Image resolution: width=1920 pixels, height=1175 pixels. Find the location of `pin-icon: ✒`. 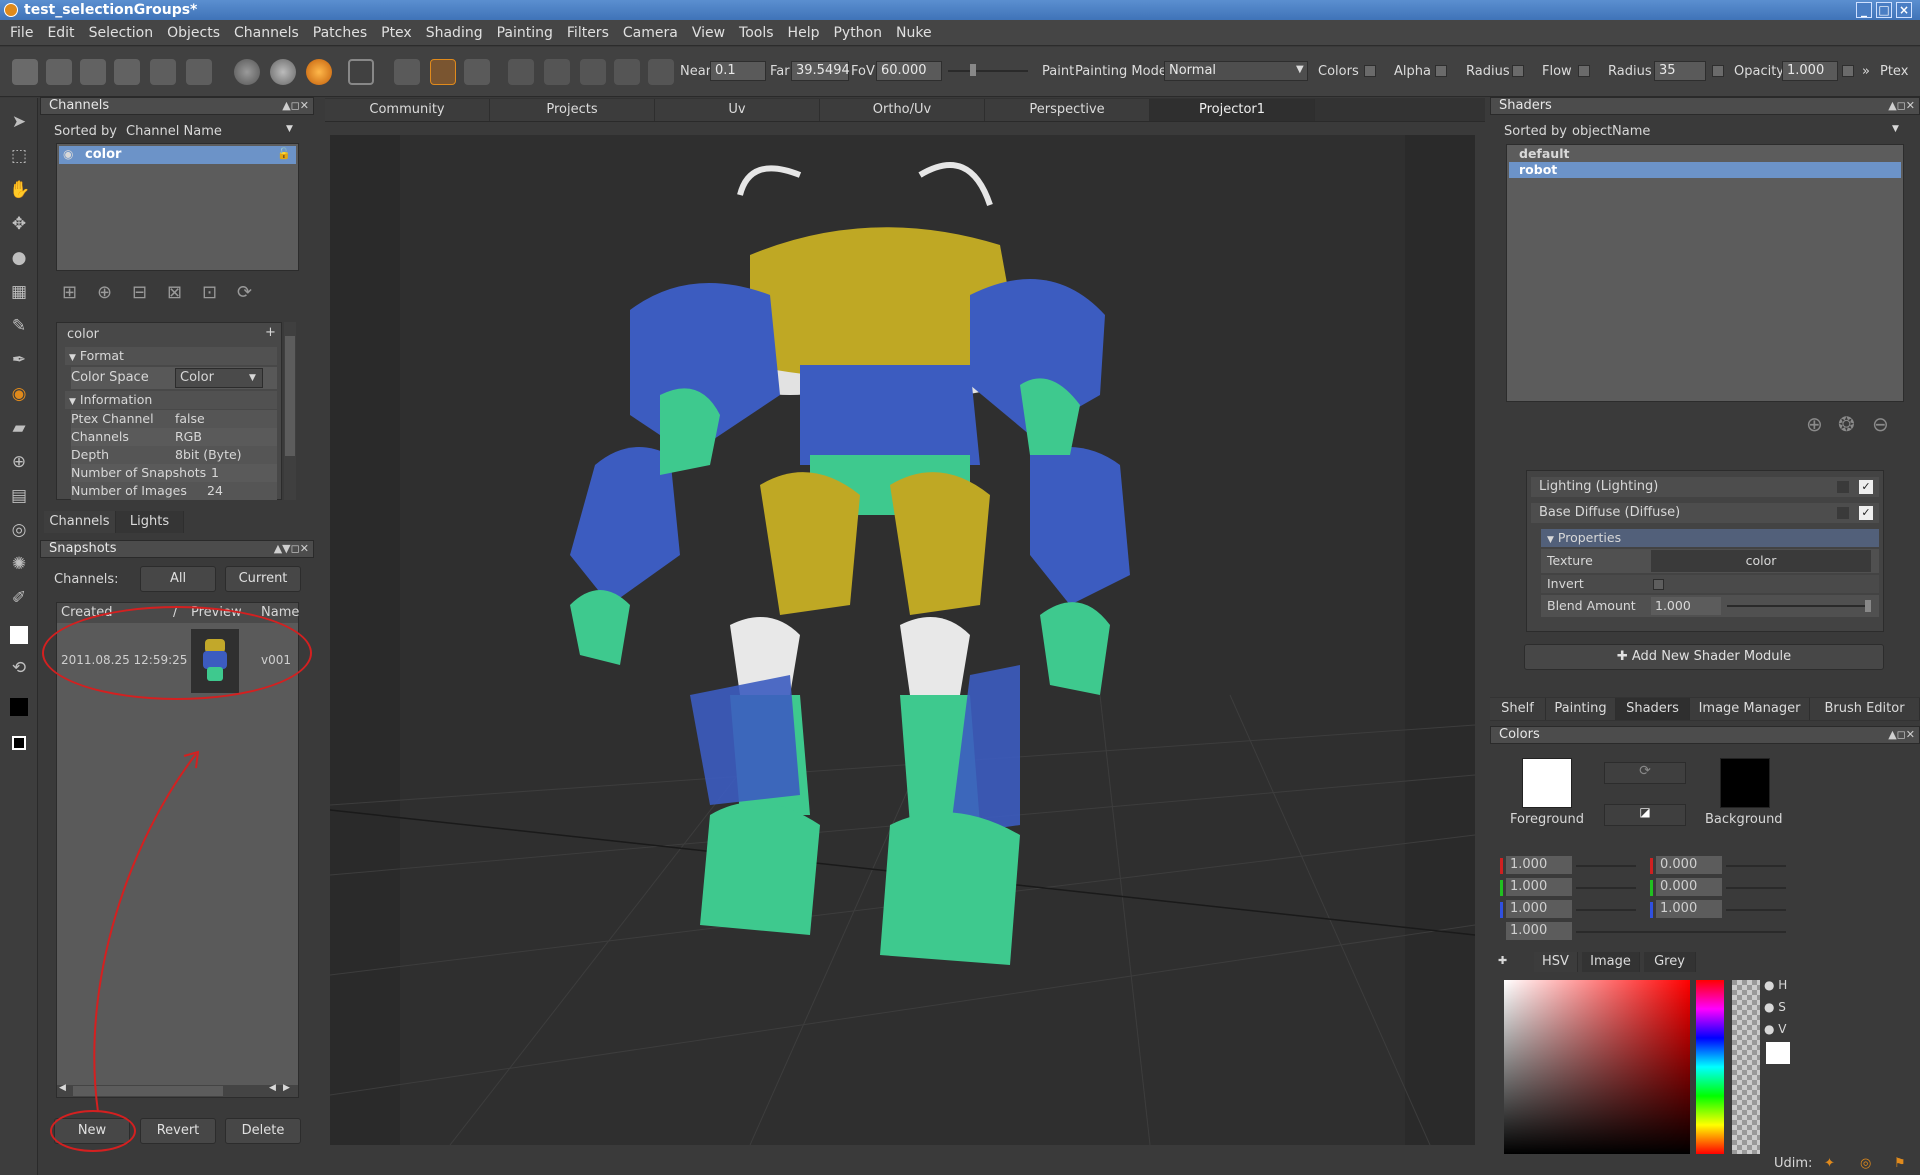

pin-icon: ✒ is located at coordinates (19, 360).